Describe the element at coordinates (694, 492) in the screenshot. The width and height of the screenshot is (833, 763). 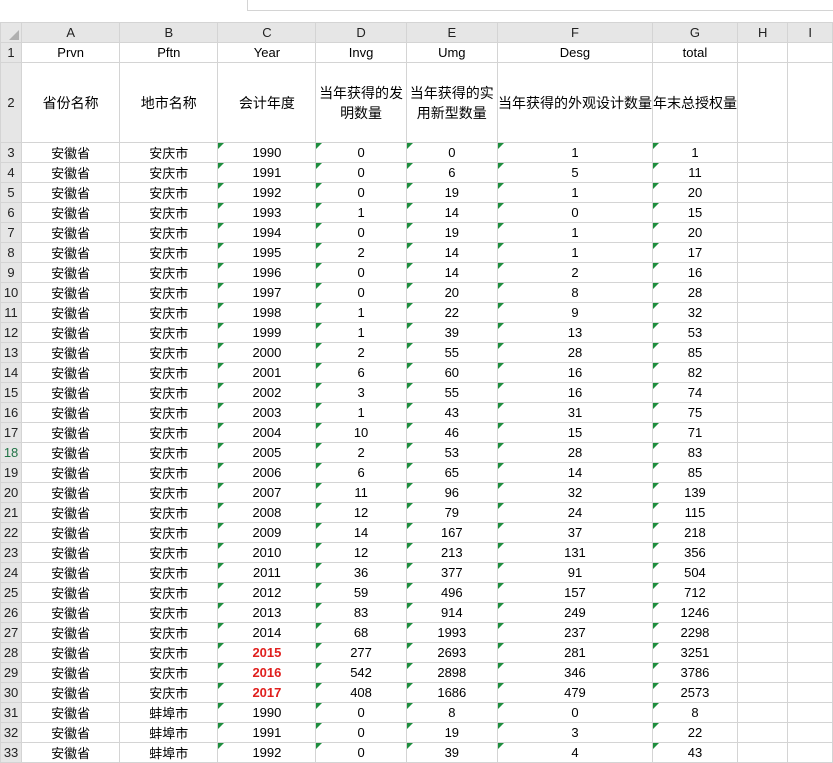
I see `cell-g20: 139` at that location.